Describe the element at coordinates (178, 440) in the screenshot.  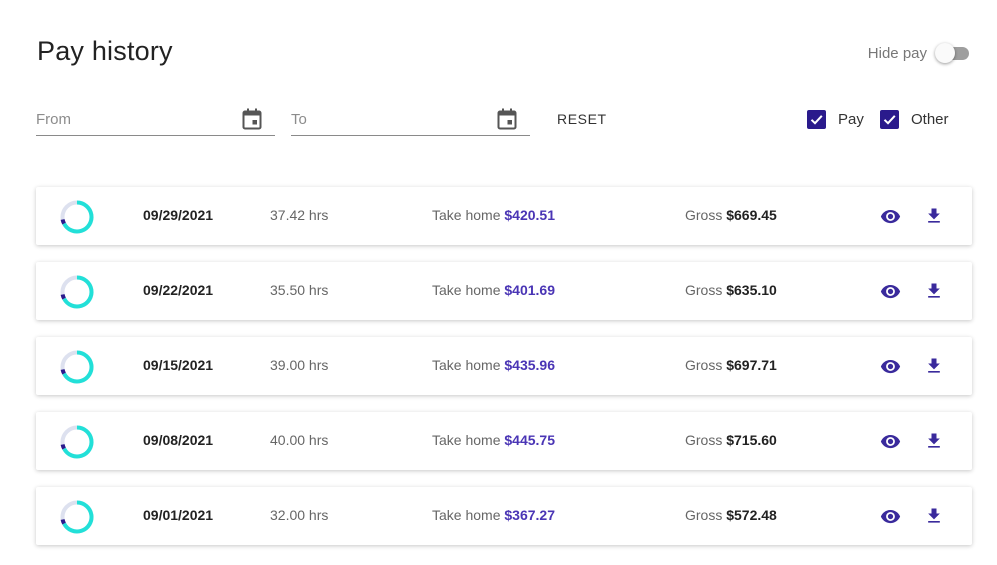
I see `pay-date: 09/08/2021` at that location.